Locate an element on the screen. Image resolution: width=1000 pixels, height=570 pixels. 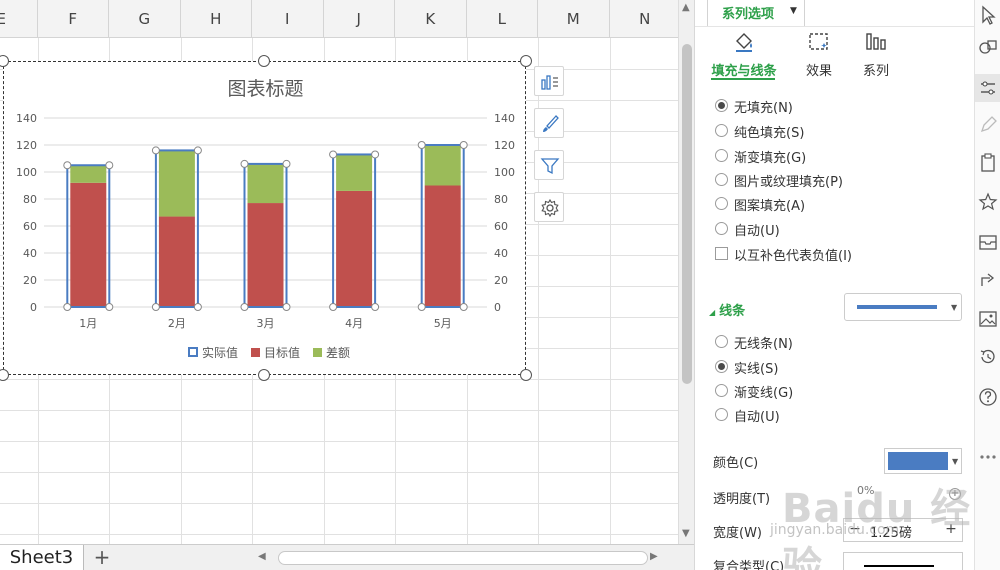
tab-fill-and-line-label: 填充与线条 is located at coordinates (744, 71).